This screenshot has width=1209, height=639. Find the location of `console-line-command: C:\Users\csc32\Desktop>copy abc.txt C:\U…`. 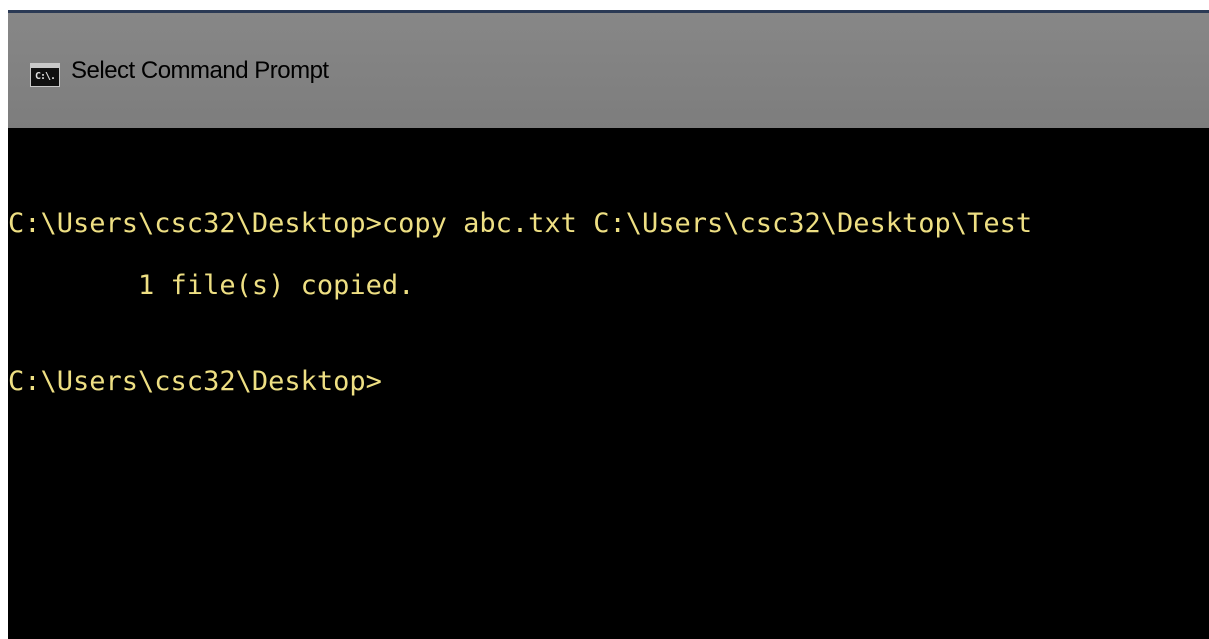

console-line-command: C:\Users\csc32\Desktop>copy abc.txt C:\U… is located at coordinates (520, 223).